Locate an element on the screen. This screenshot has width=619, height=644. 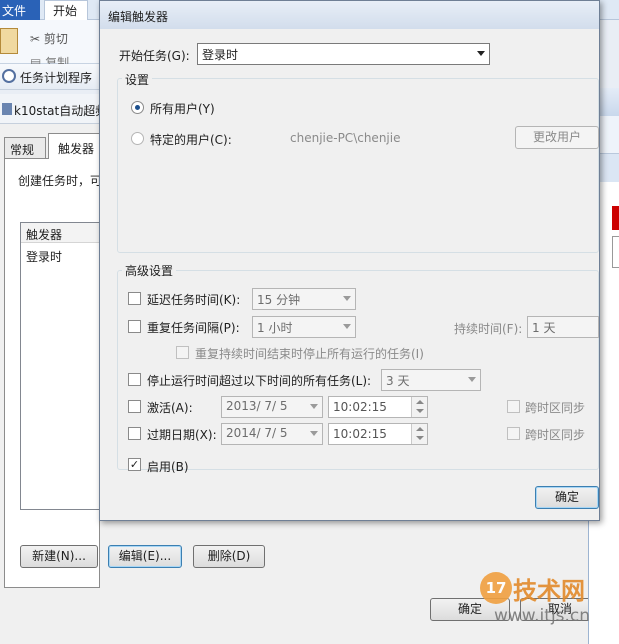
activate-time: 10:02:15 is located at coordinates (360, 407).